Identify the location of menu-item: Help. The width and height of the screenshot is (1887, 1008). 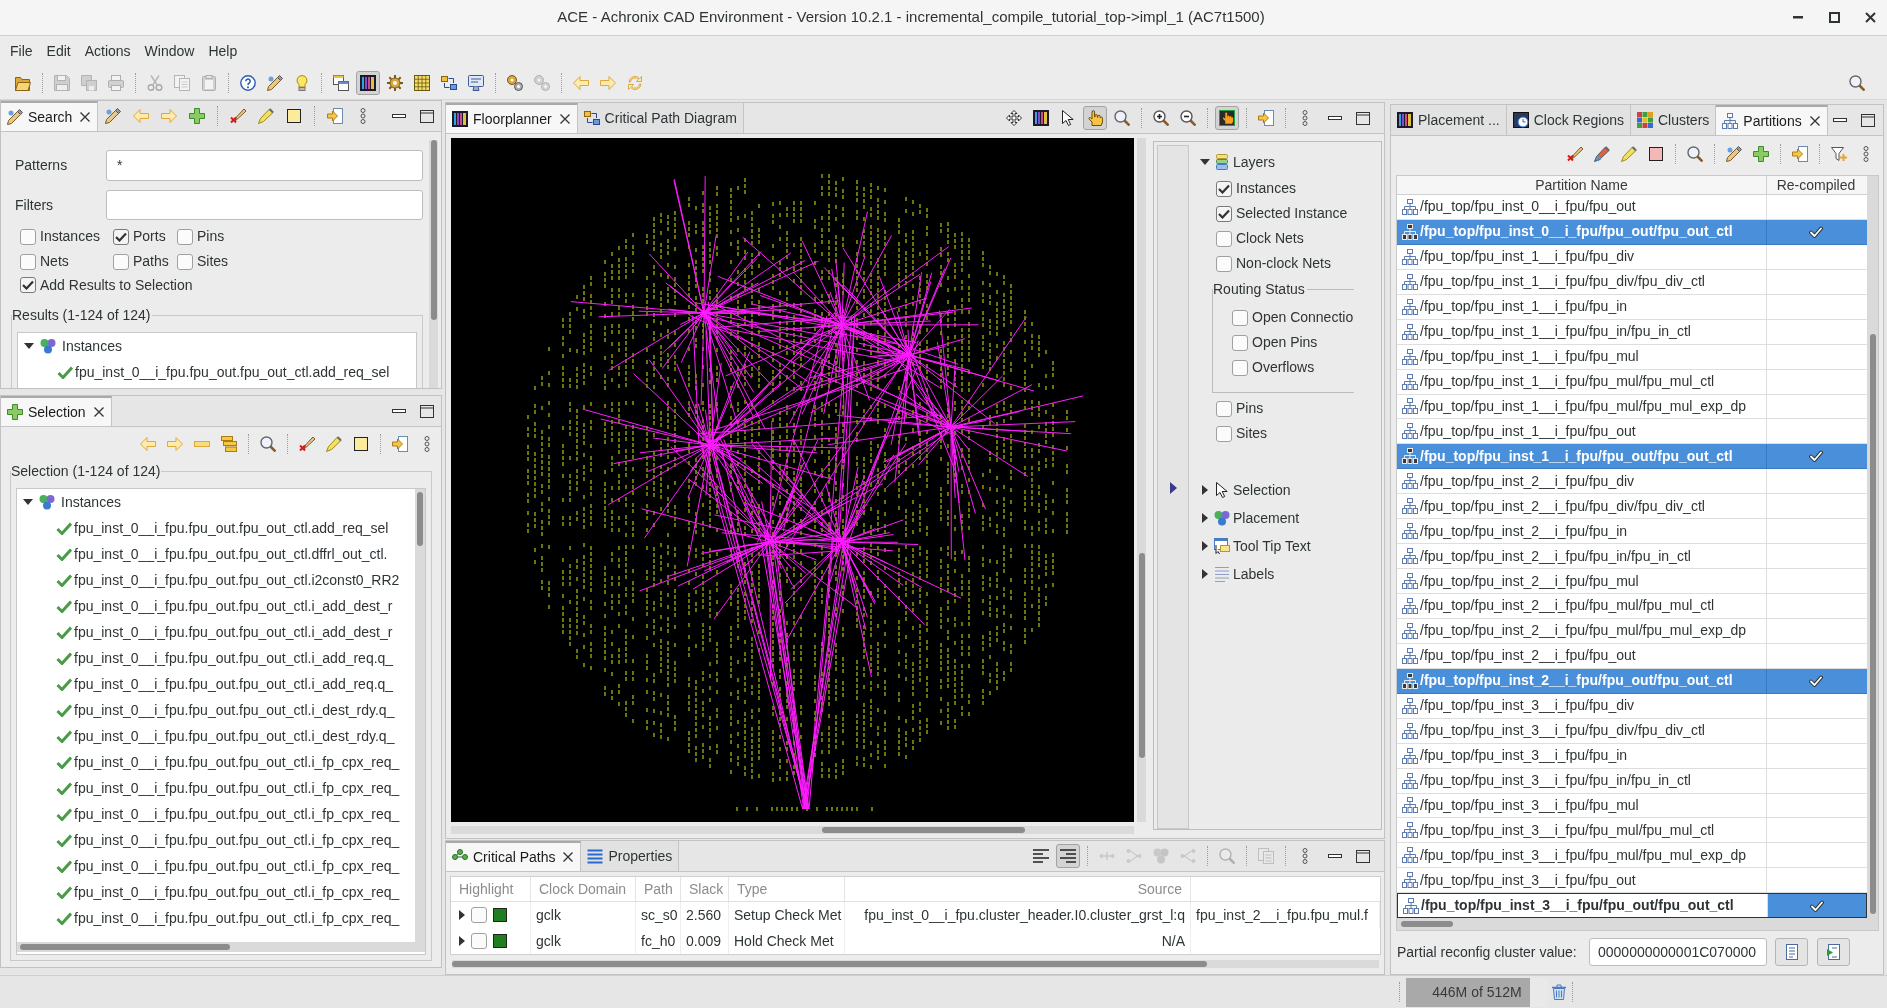
(223, 51).